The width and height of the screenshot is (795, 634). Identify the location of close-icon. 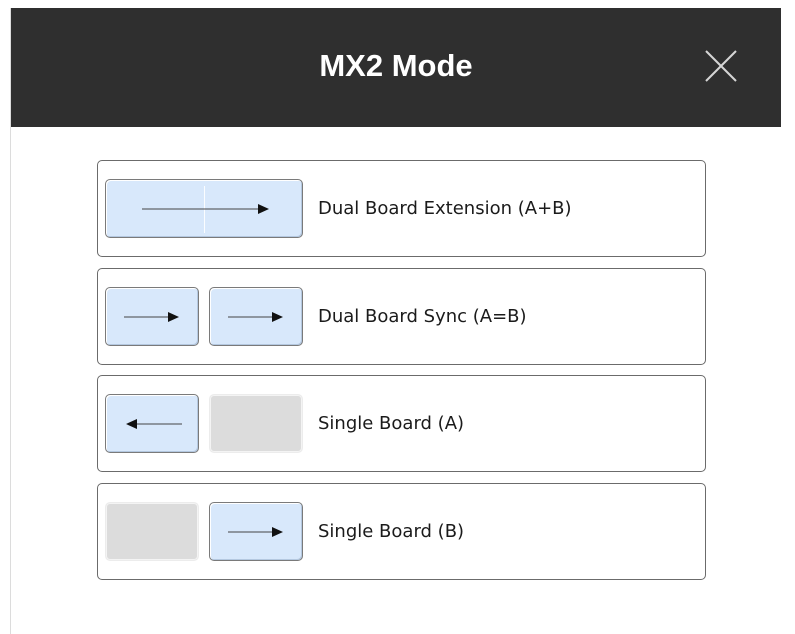
(721, 66).